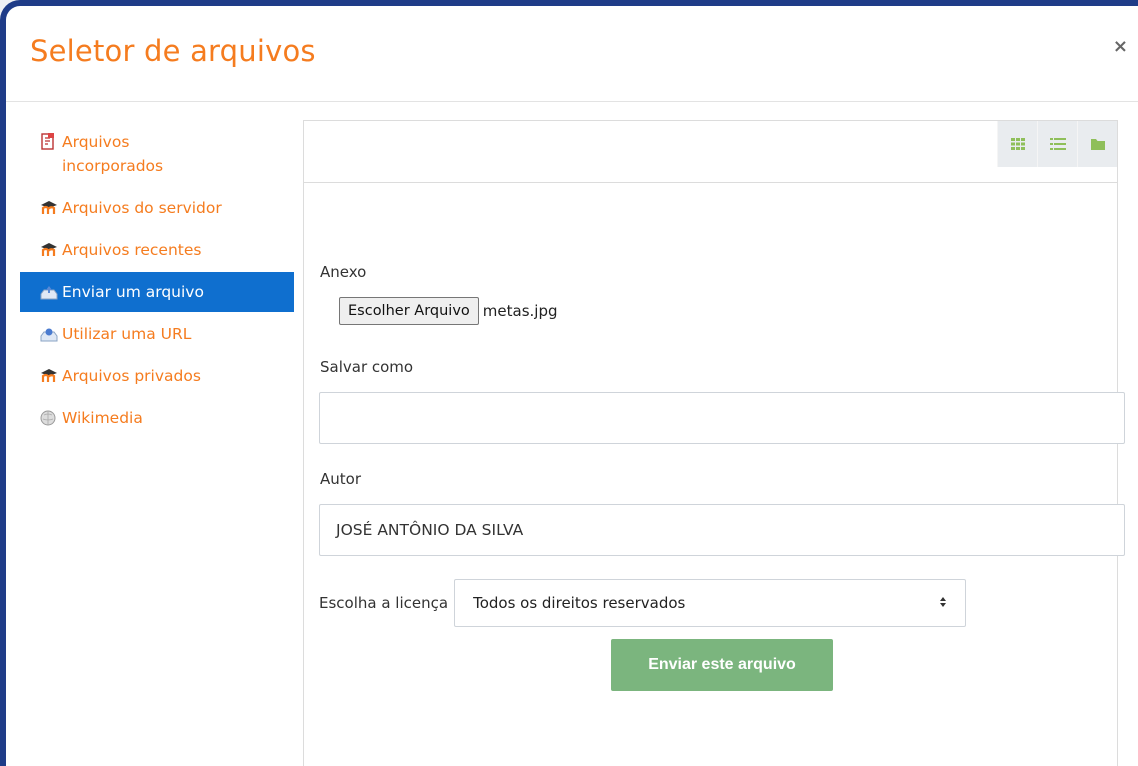 This screenshot has height=766, width=1138. I want to click on sidebar-item-label: Arquivos do servidor, so click(142, 208).